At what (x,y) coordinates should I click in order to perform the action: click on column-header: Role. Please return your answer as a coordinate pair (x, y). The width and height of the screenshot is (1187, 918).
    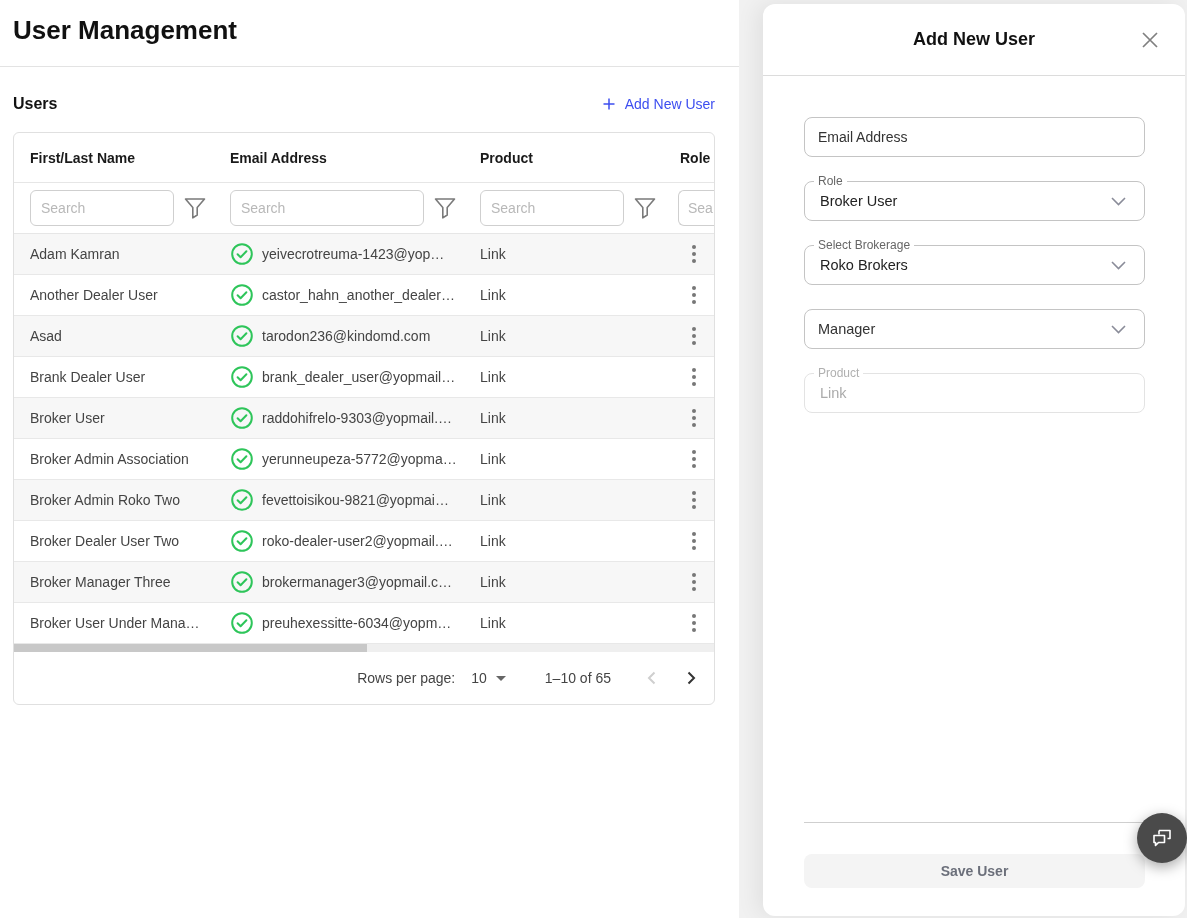
    Looking at the image, I should click on (689, 157).